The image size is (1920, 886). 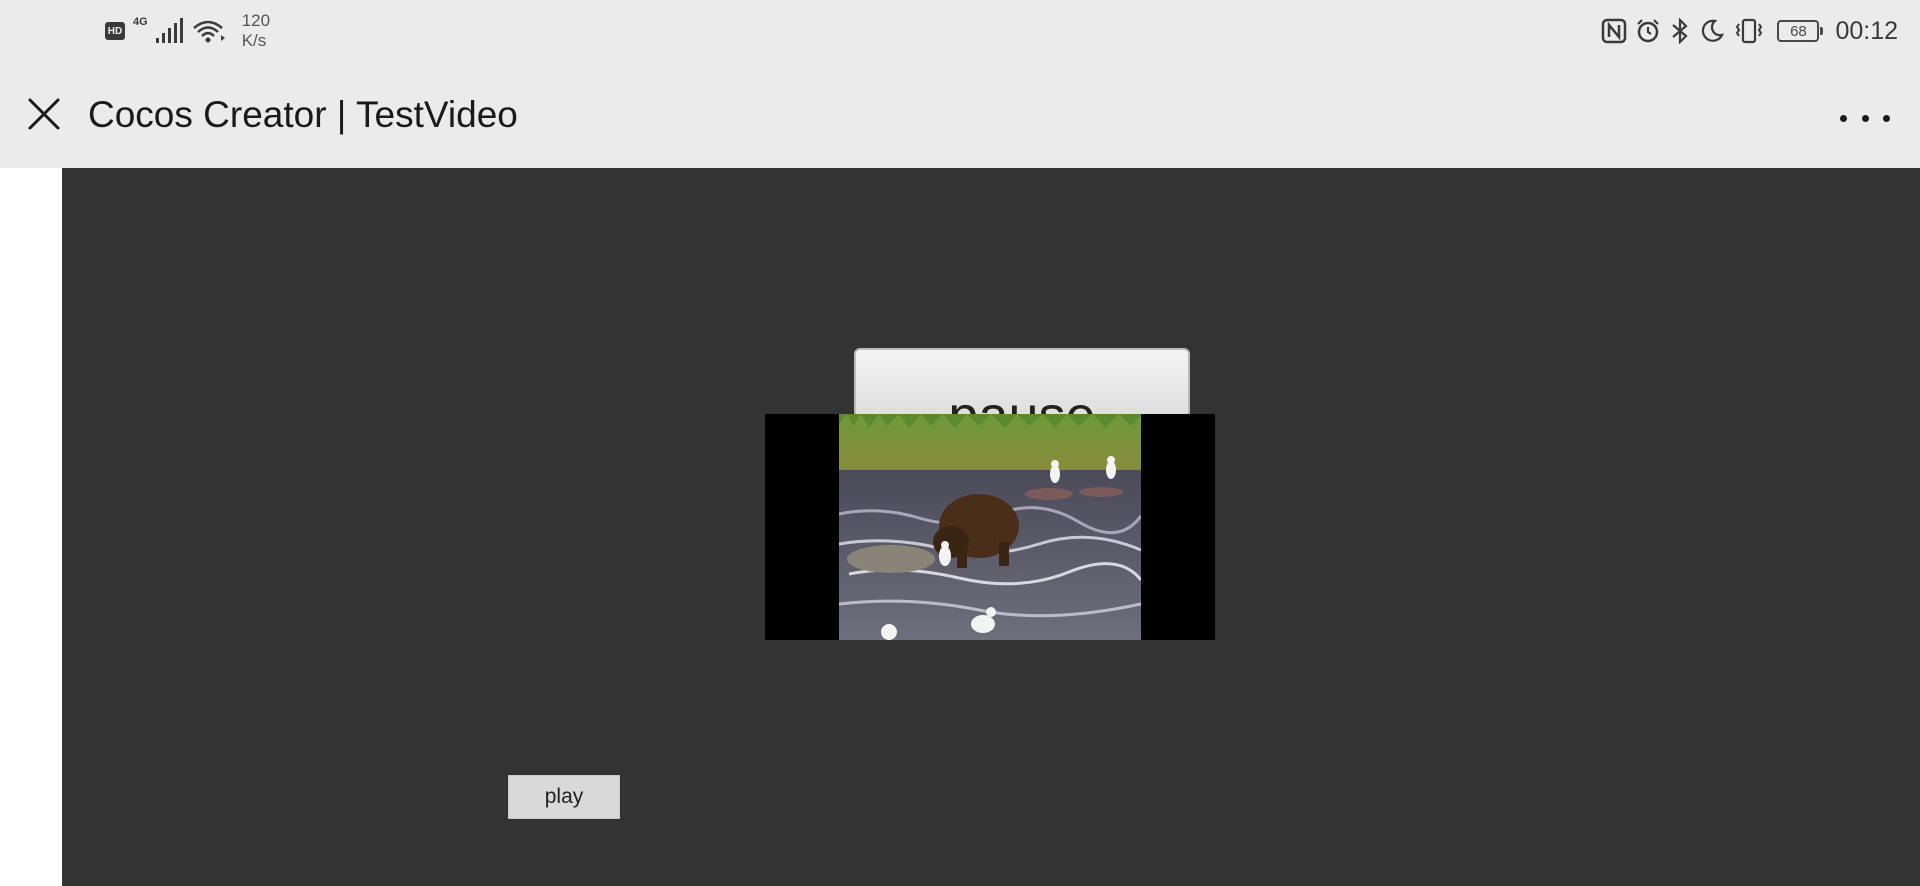 I want to click on speed-unit: K/s, so click(x=254, y=40).